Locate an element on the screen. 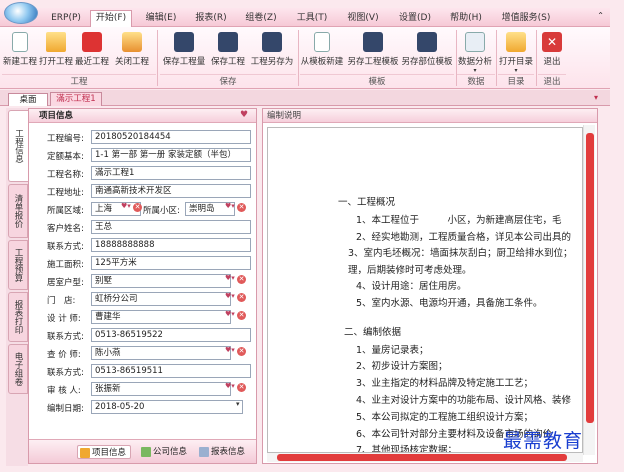 This screenshot has height=472, width=624. tab-desktop: 桌面 is located at coordinates (28, 99).